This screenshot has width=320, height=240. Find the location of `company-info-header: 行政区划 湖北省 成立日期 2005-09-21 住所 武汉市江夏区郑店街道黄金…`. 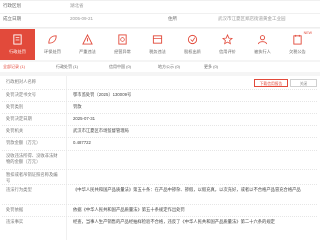

company-info-header: 行政区划 湖北省 成立日期 2005-09-21 住所 武汉市江夏区郑店街道黄金… is located at coordinates (160, 14).